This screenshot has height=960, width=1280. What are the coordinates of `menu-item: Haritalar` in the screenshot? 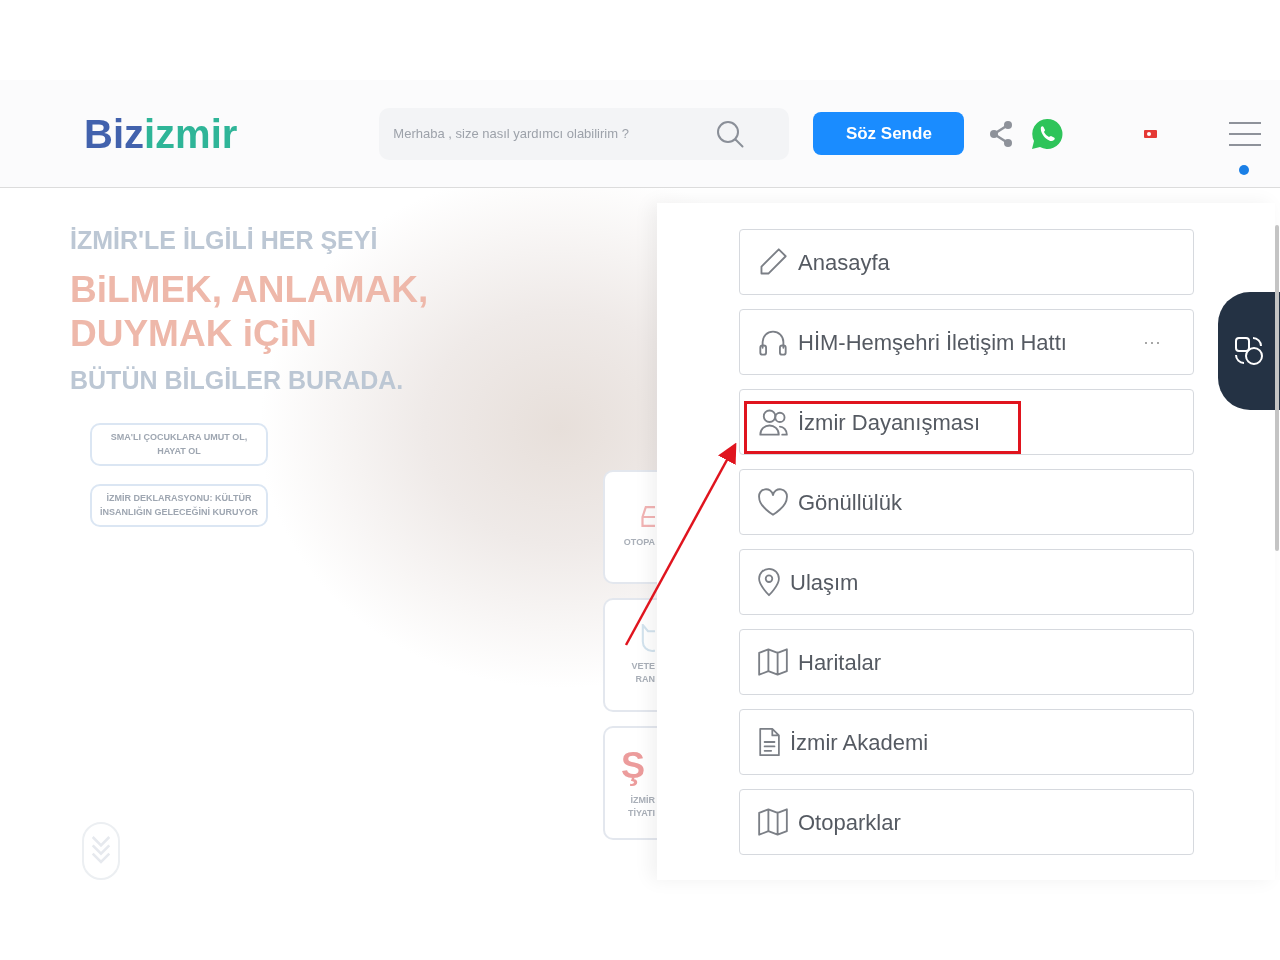 It's located at (966, 662).